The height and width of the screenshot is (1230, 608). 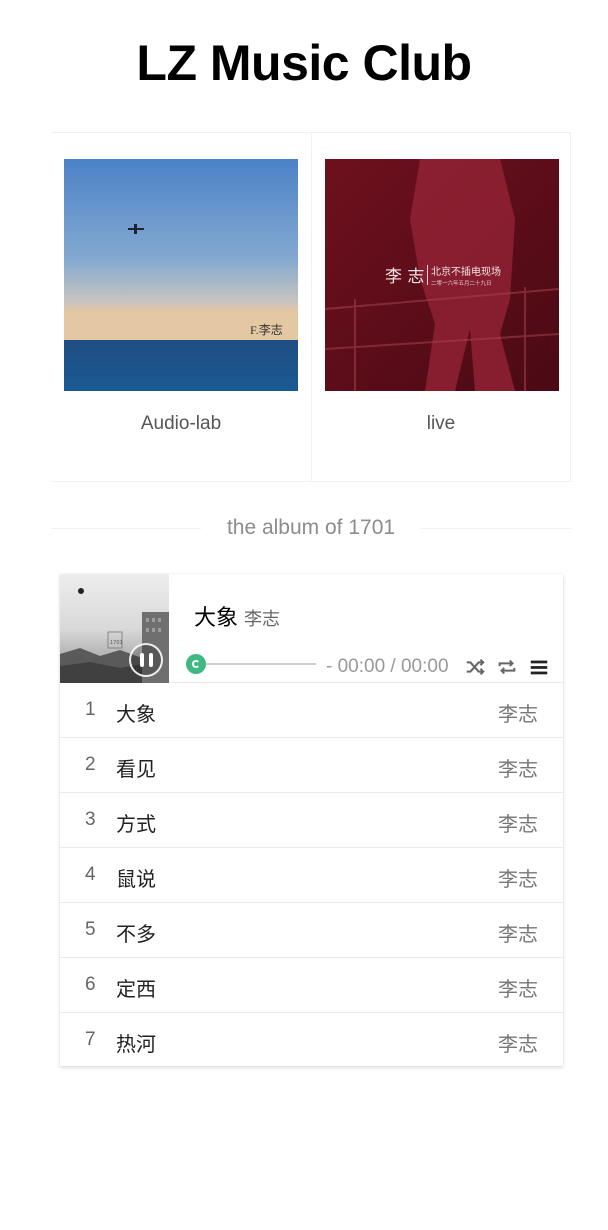 What do you see at coordinates (136, 770) in the screenshot?
I see `track-title: 看见` at bounding box center [136, 770].